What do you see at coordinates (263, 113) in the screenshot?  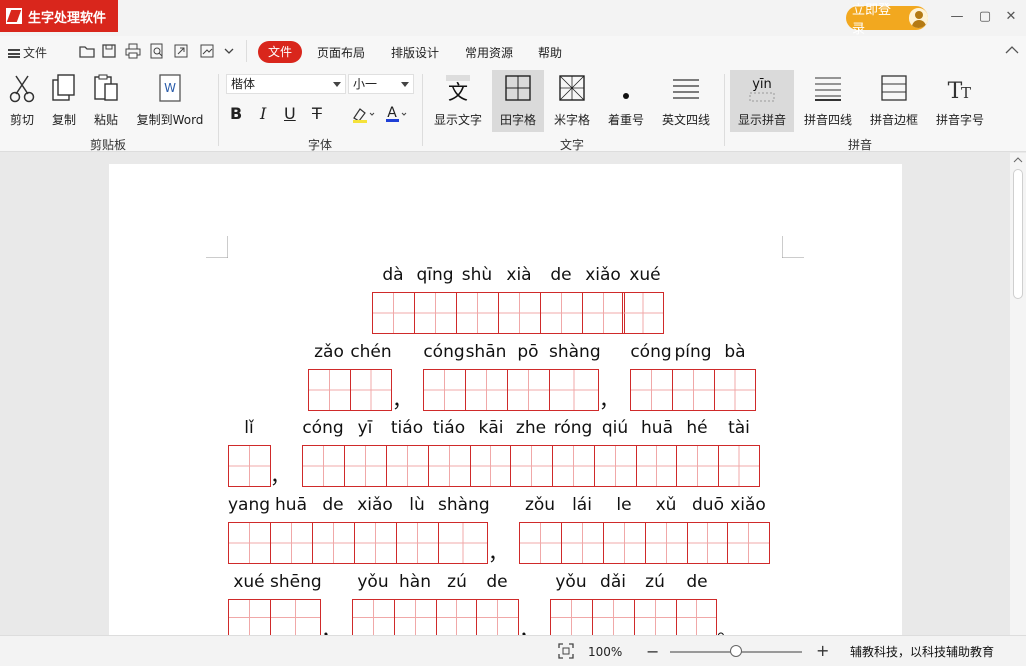 I see `italic-icon: I` at bounding box center [263, 113].